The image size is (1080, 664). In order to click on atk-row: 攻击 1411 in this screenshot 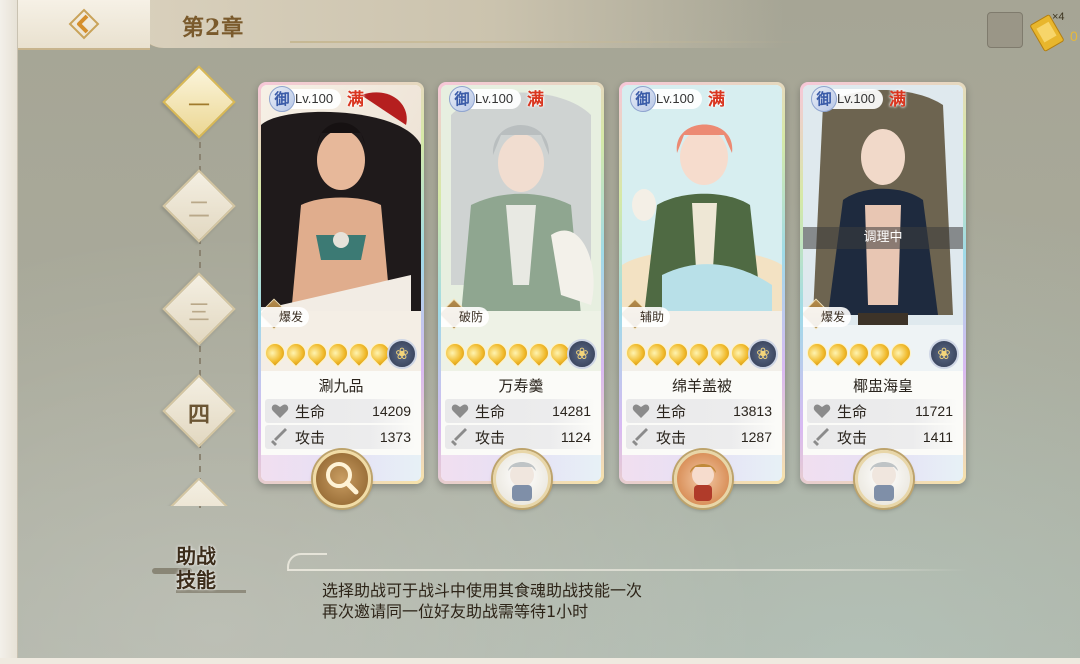, I will do `click(882, 437)`.